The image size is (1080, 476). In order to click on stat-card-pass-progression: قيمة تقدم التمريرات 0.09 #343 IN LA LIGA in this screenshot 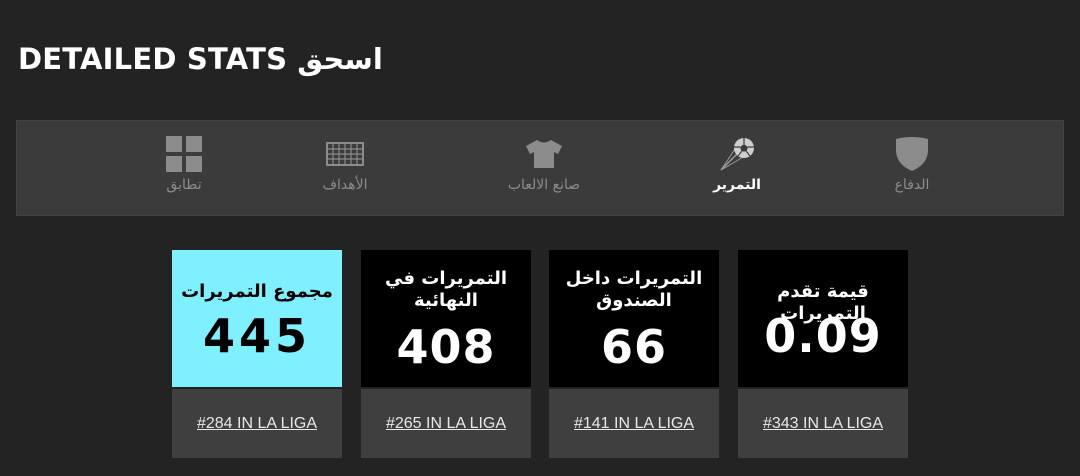, I will do `click(823, 354)`.